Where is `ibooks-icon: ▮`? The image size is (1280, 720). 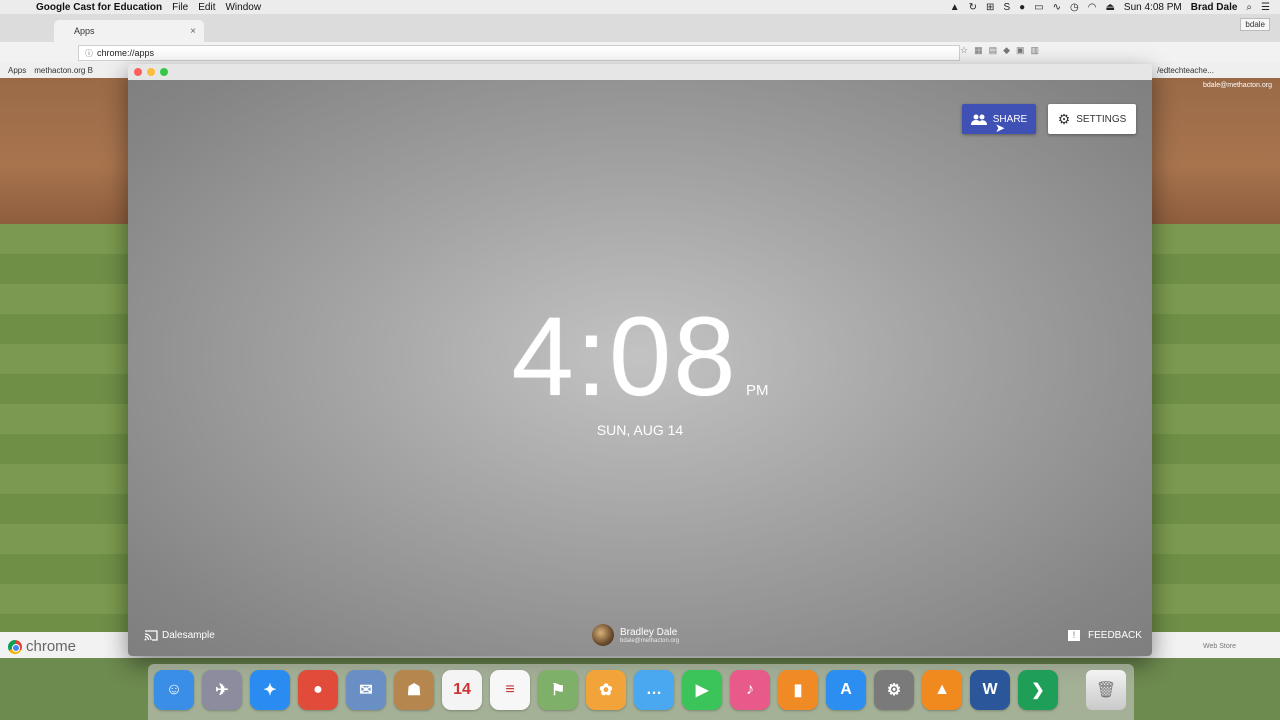
ibooks-icon: ▮ is located at coordinates (798, 690).